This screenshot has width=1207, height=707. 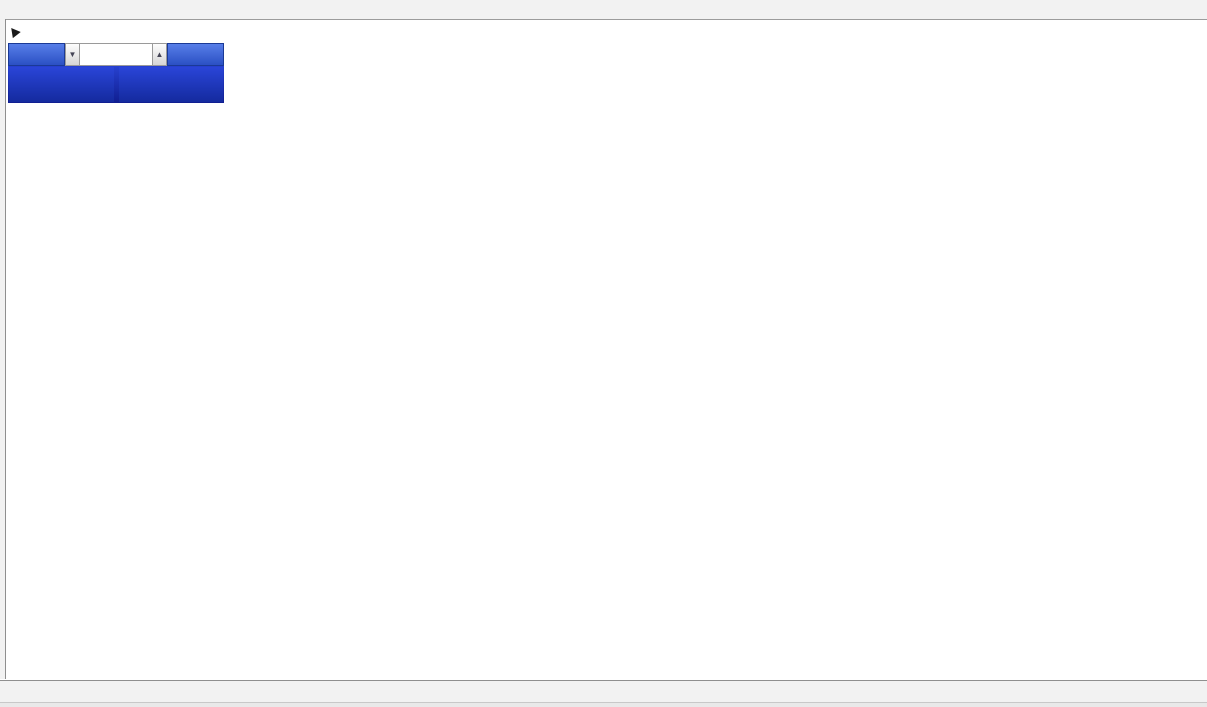 I want to click on chart-tab-bar, so click(x=603, y=691).